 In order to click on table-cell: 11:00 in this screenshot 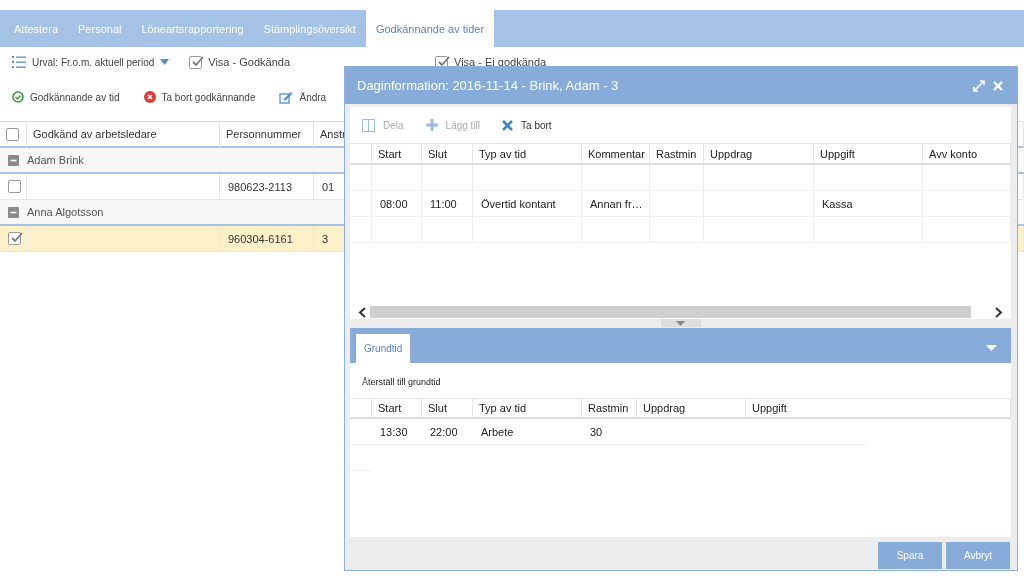, I will do `click(447, 204)`.